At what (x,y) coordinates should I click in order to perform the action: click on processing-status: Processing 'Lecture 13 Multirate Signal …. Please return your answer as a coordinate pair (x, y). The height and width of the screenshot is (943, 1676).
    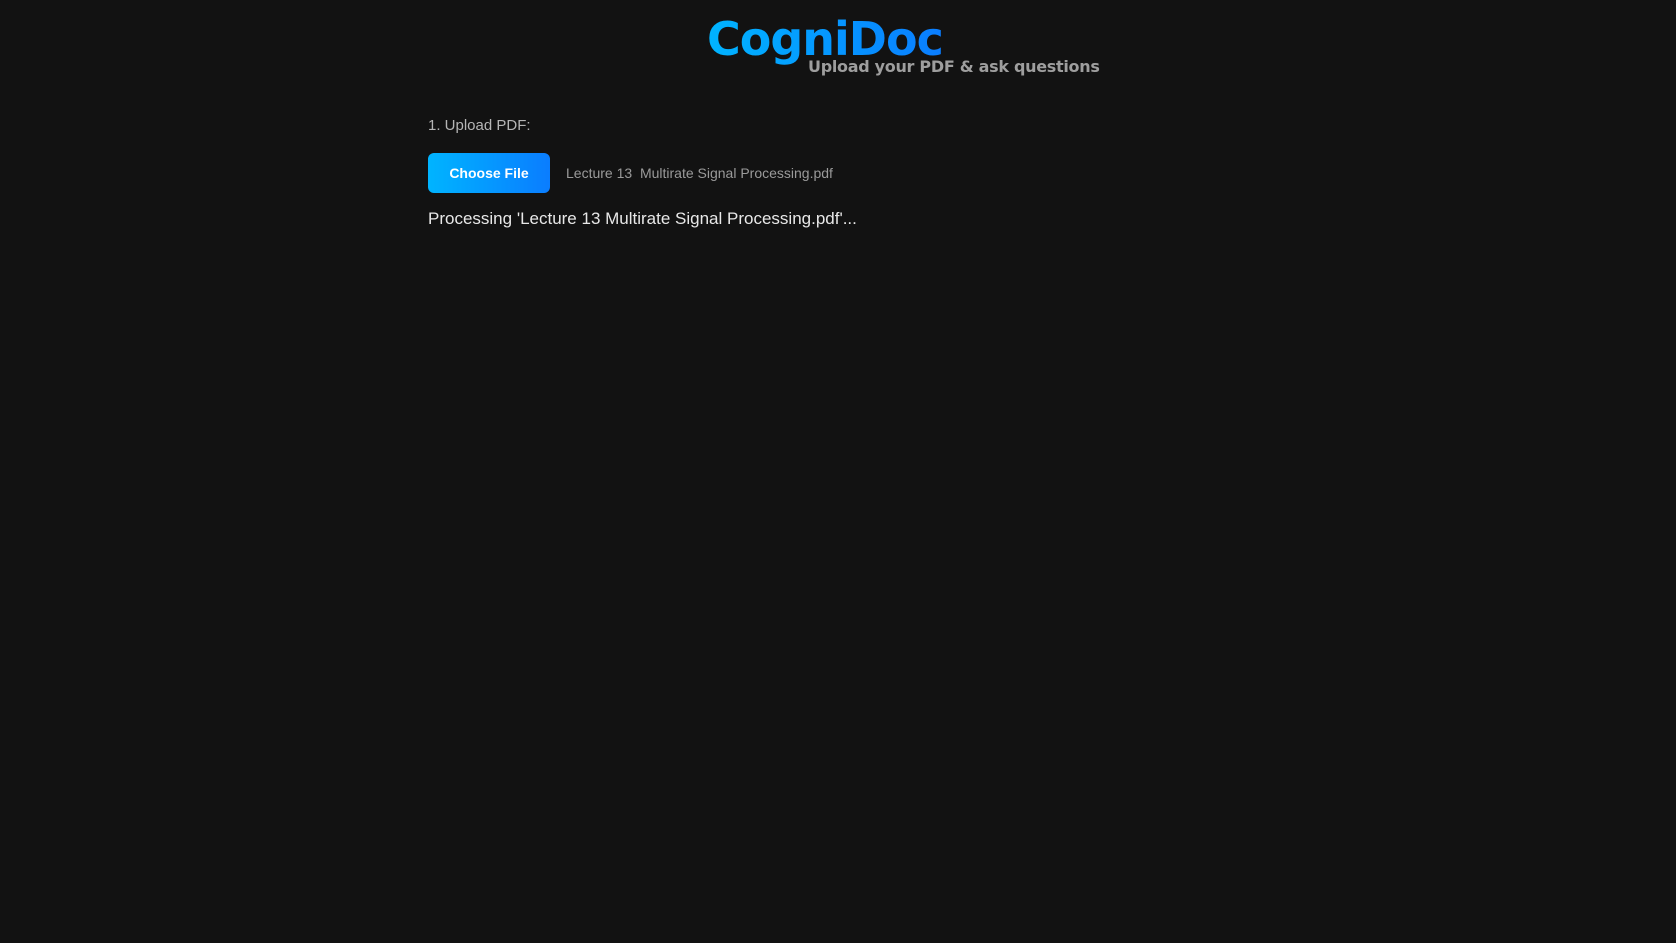
    Looking at the image, I should click on (642, 218).